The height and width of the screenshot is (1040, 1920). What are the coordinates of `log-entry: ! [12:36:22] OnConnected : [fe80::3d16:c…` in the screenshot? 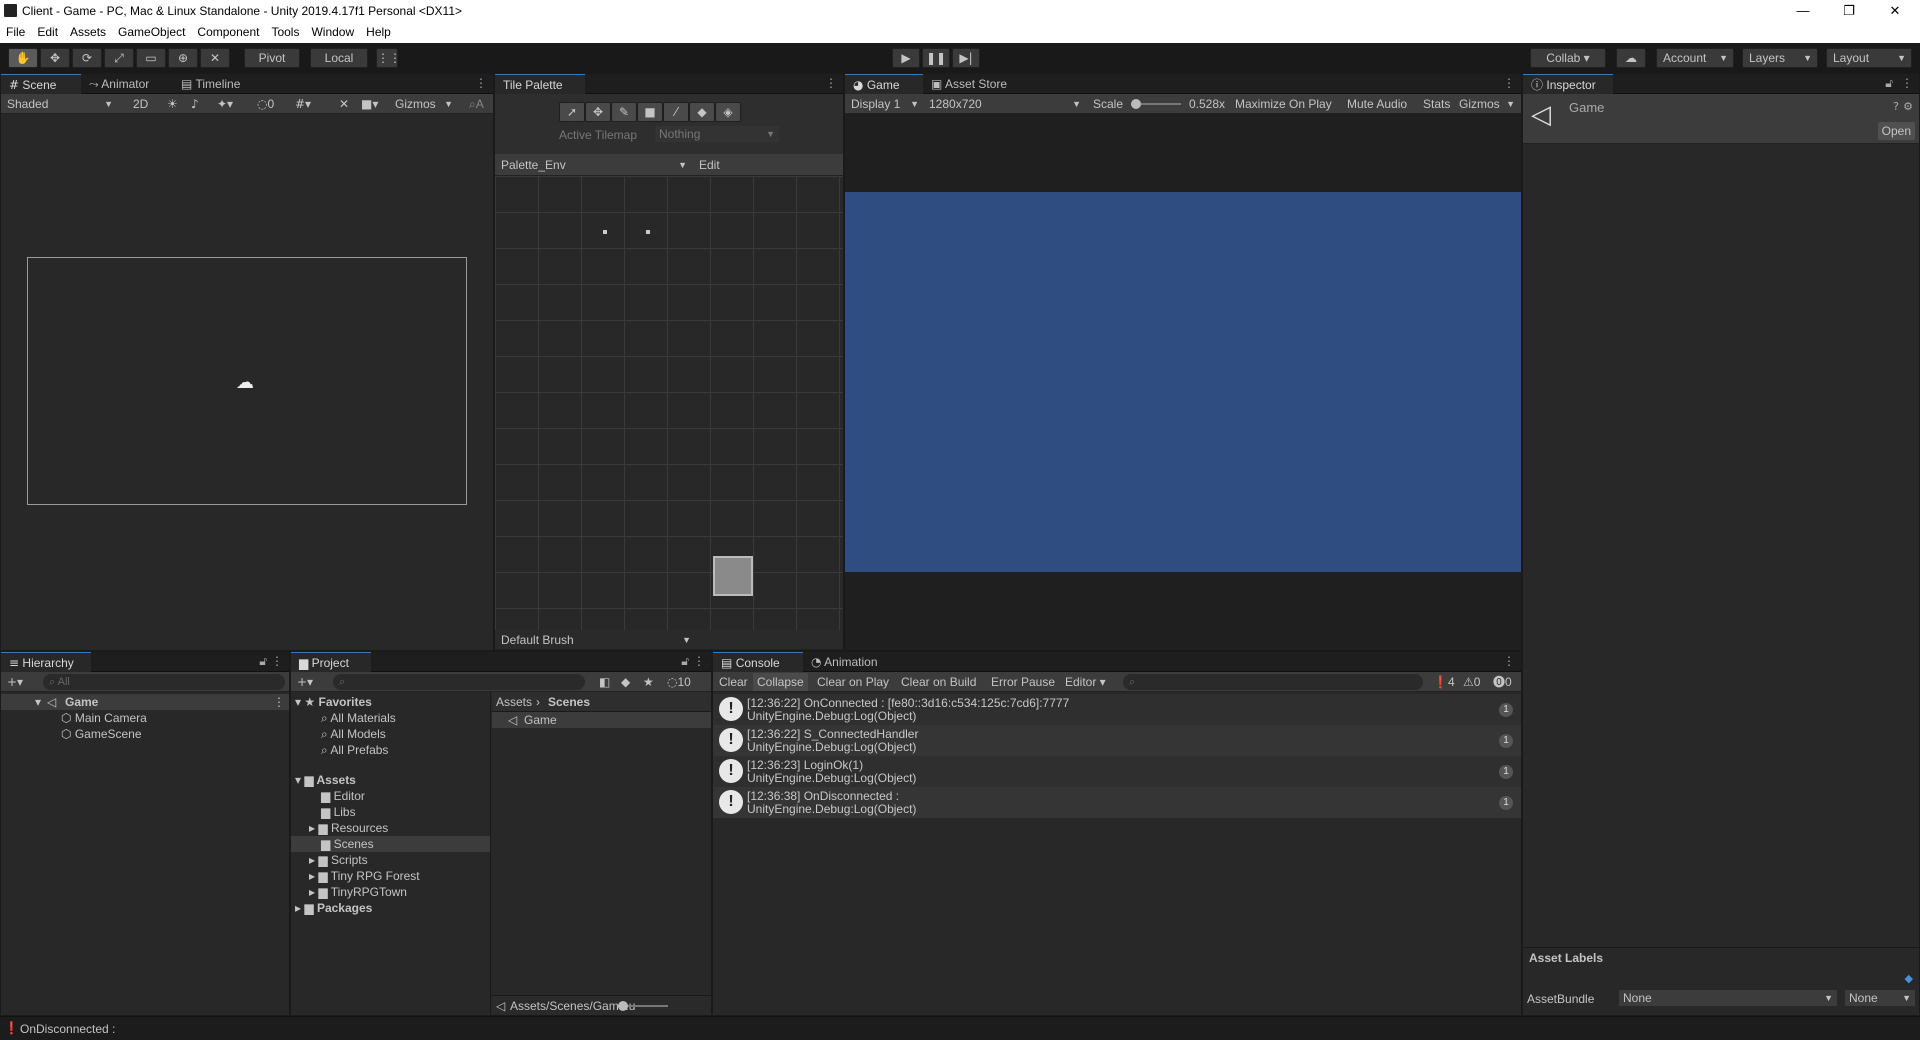 It's located at (1117, 709).